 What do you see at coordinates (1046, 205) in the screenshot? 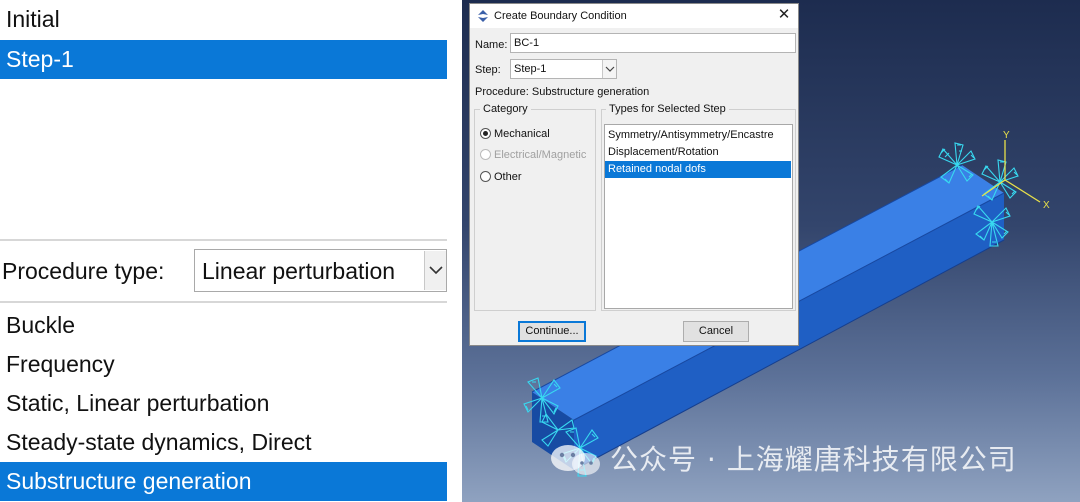
I see `axis-label-x: X` at bounding box center [1046, 205].